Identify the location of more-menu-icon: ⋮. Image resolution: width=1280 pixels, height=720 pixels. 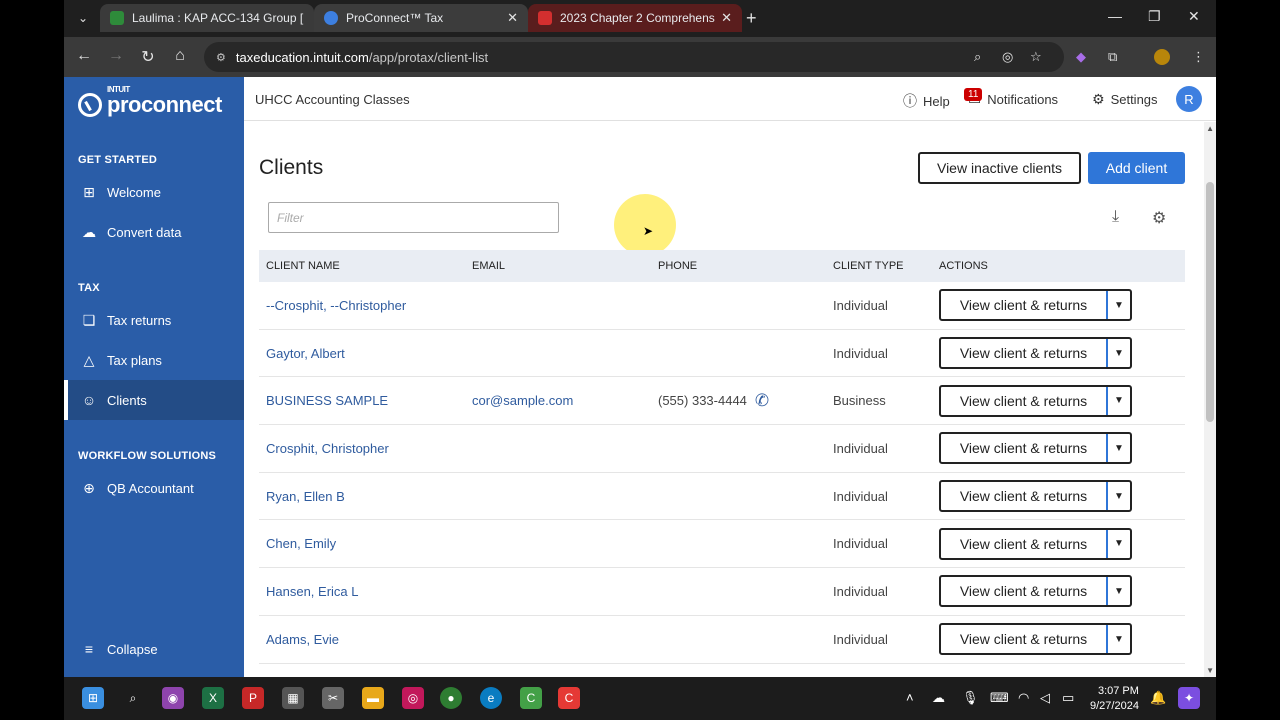
(1198, 57).